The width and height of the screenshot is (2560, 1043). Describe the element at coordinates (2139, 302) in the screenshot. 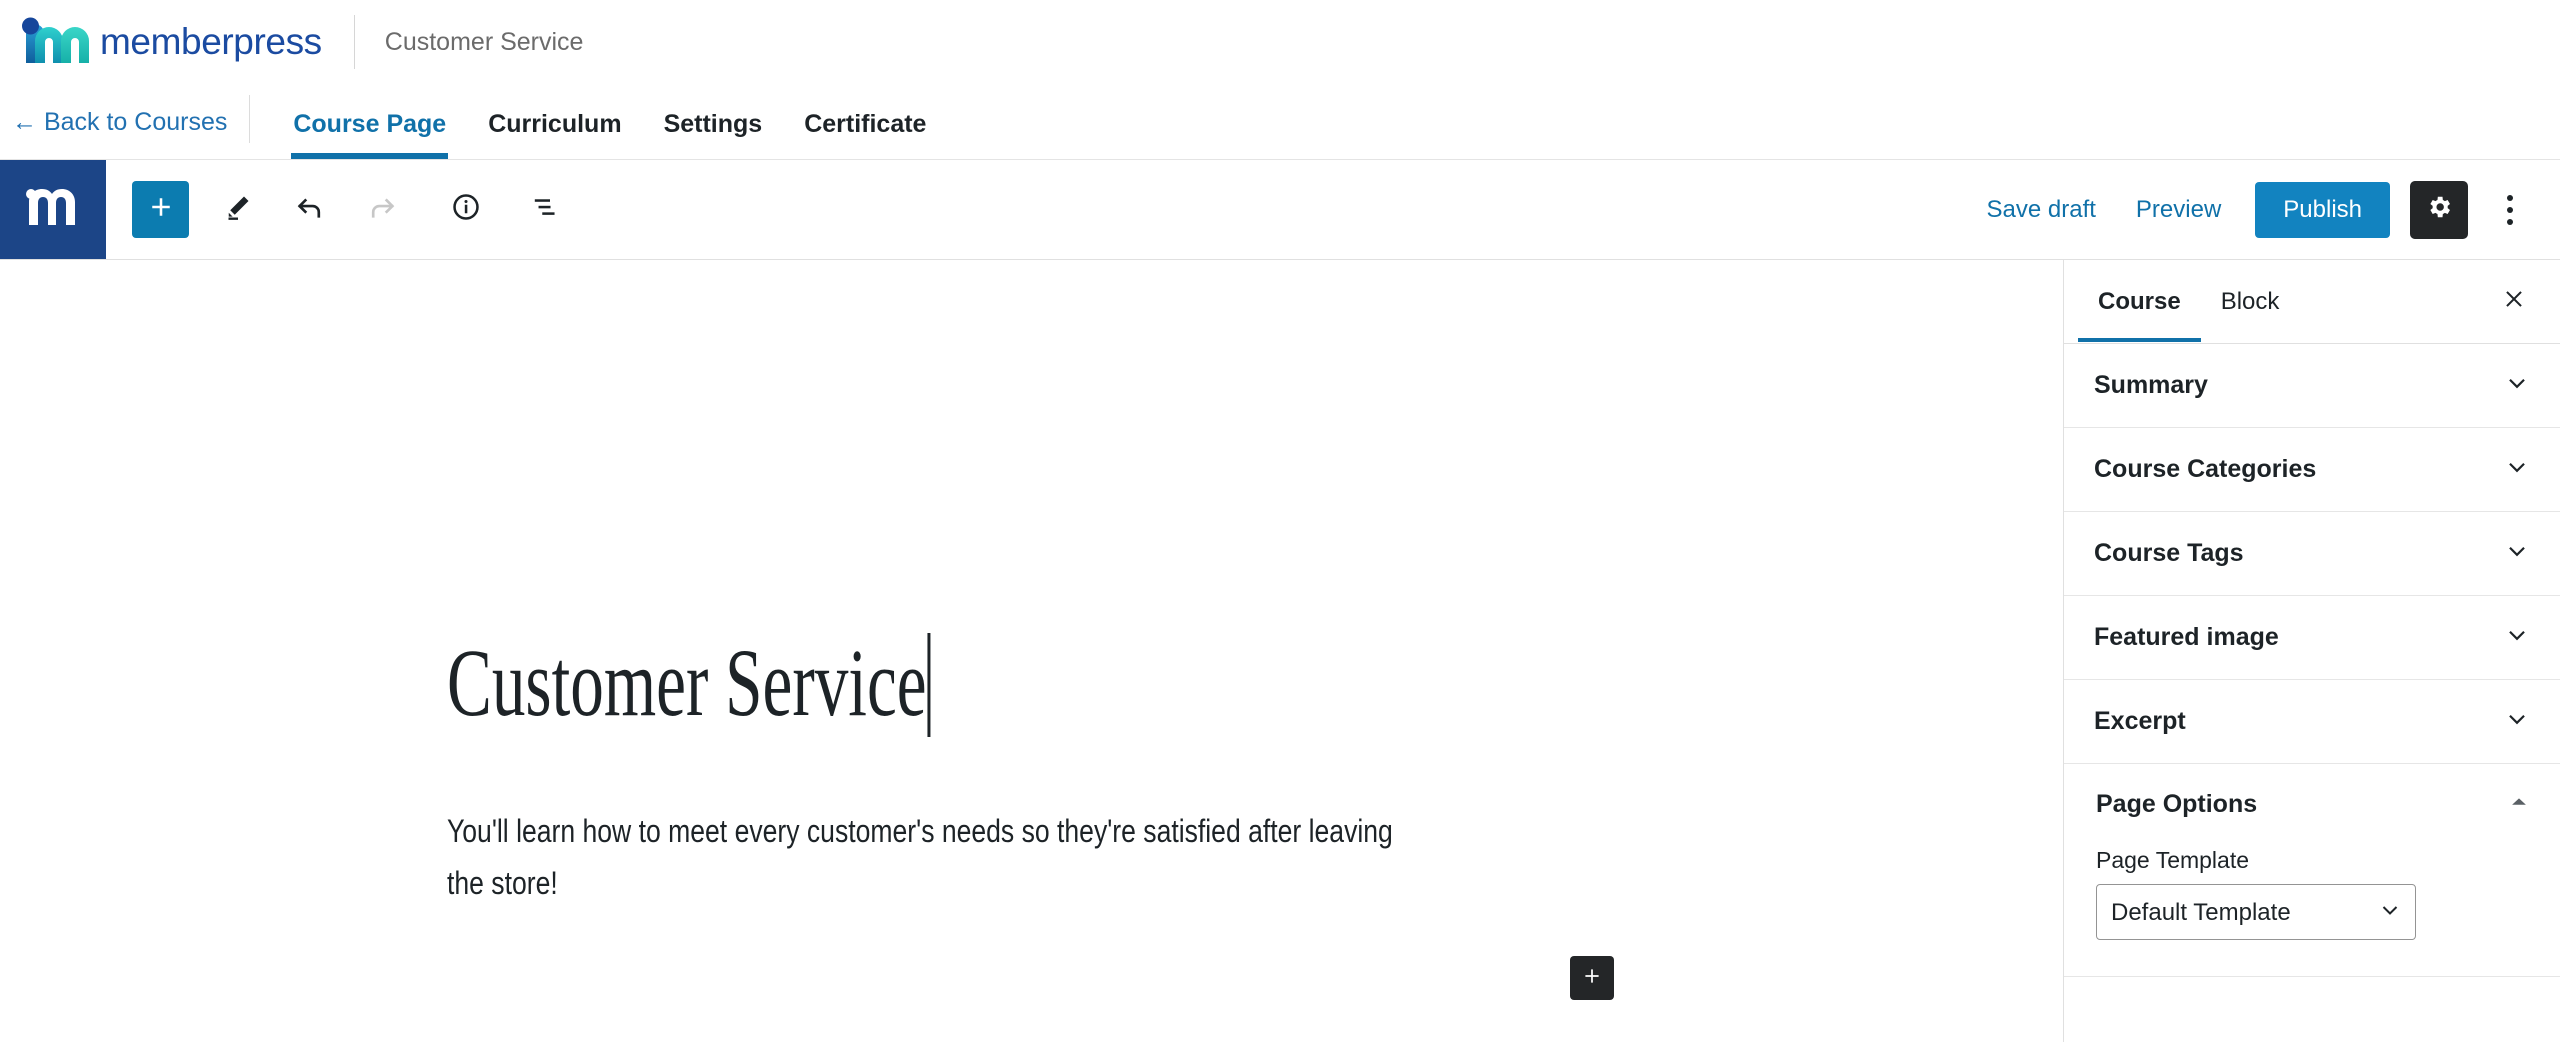

I see `sidebar-tab-course: Course` at that location.